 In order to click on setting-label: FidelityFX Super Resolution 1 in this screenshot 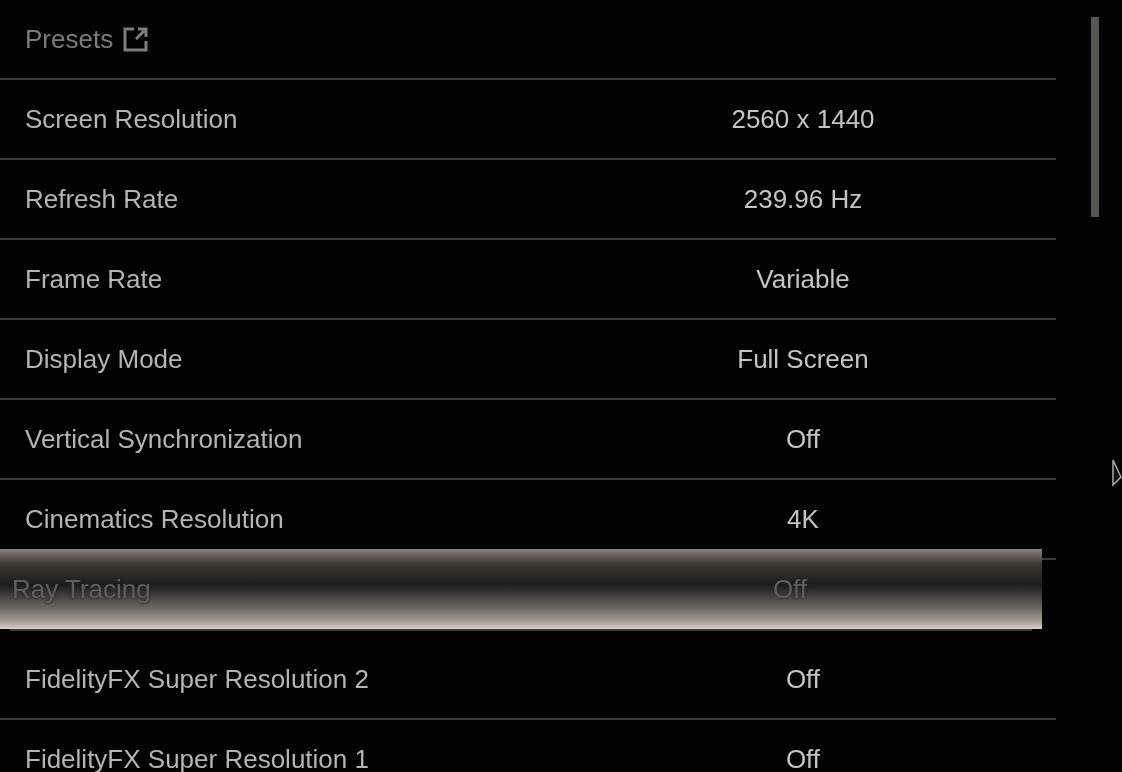, I will do `click(197, 757)`.